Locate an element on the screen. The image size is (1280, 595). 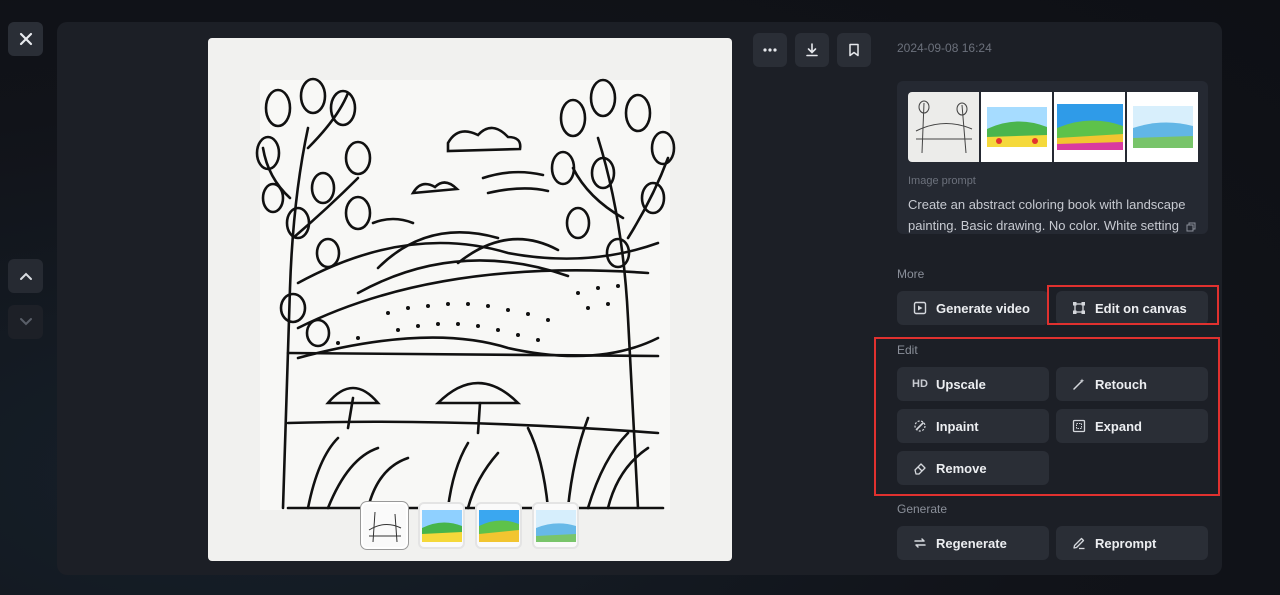
inpaint-button: Inpaint is located at coordinates (973, 426).